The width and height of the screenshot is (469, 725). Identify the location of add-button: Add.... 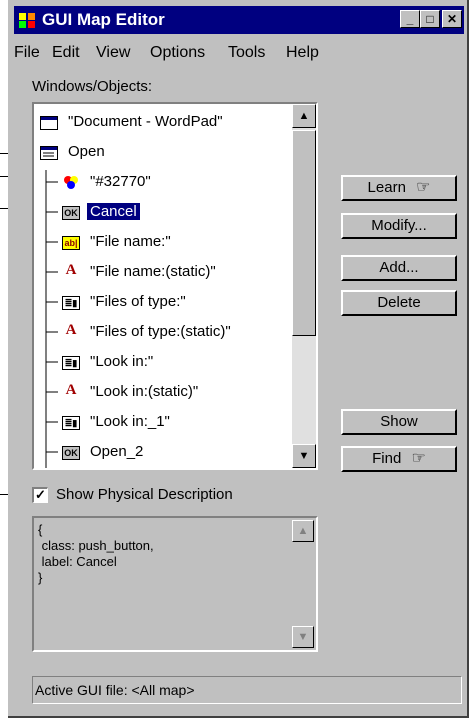
(399, 268).